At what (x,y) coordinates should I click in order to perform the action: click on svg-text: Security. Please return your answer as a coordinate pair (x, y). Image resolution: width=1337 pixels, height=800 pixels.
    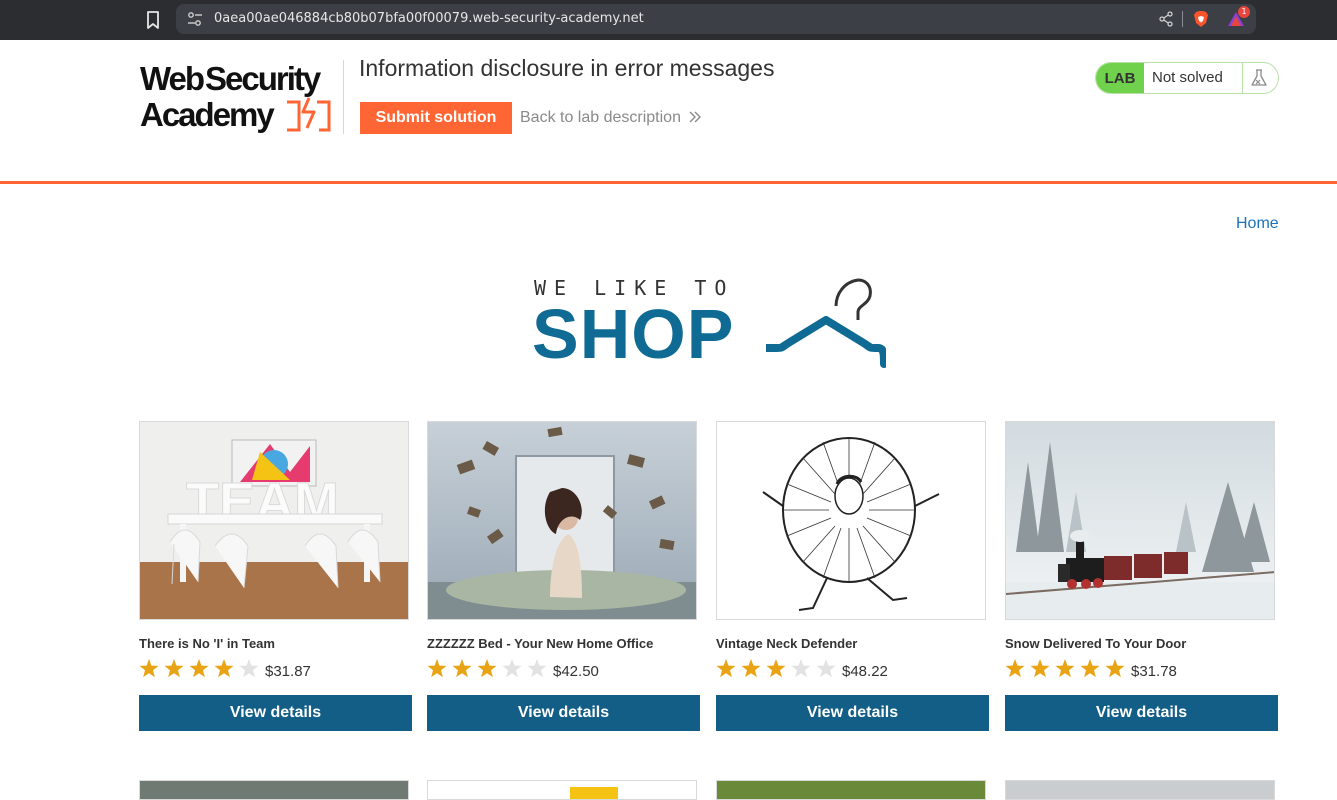
    Looking at the image, I should click on (263, 78).